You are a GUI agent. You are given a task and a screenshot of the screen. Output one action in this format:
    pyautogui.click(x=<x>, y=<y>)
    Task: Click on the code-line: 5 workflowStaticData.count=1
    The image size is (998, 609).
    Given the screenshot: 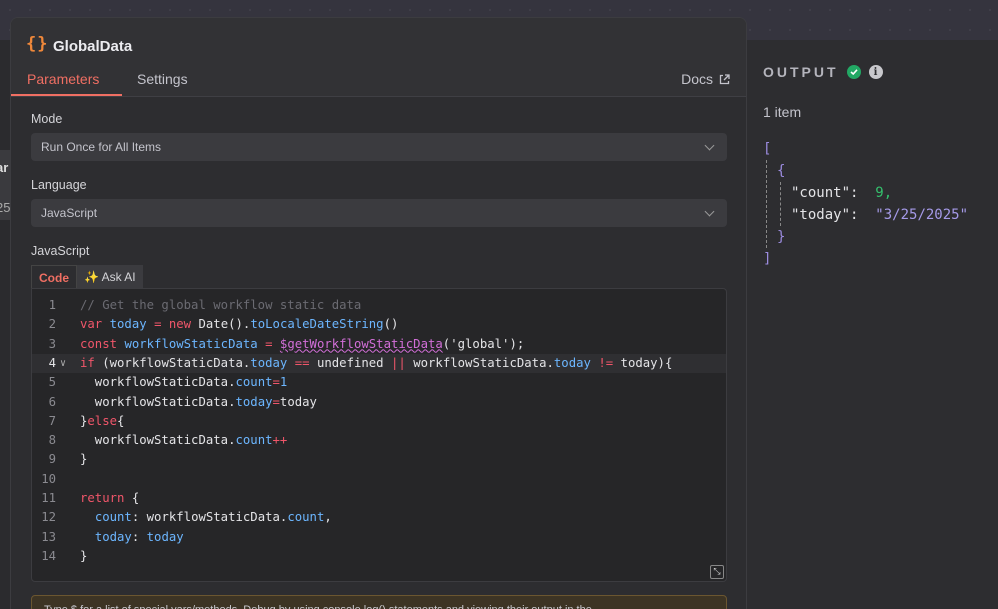 What is the action you would take?
    pyautogui.click(x=379, y=382)
    